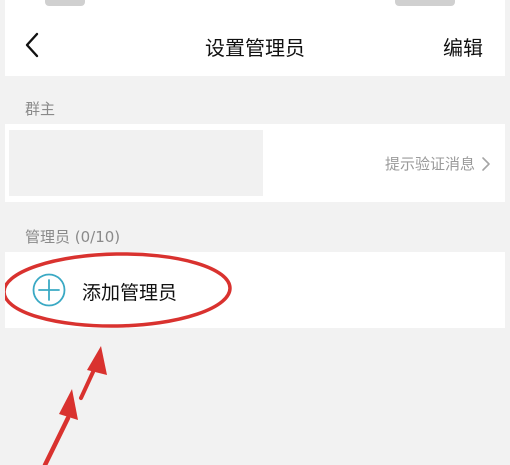 Image resolution: width=510 pixels, height=465 pixels. Describe the element at coordinates (429, 164) in the screenshot. I see `verify-message-label: 提示验证消息` at that location.